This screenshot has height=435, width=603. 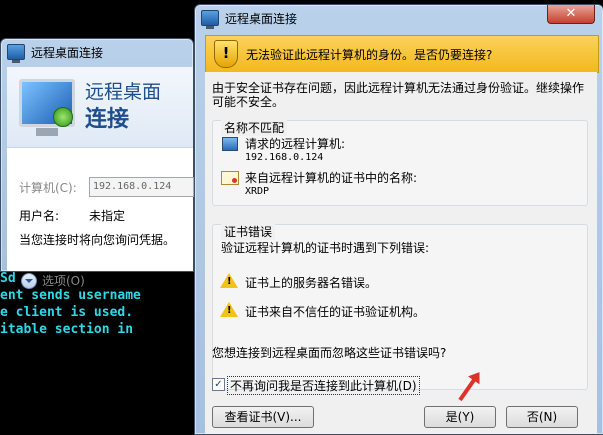 I want to click on no-button: 否(N), so click(x=542, y=417).